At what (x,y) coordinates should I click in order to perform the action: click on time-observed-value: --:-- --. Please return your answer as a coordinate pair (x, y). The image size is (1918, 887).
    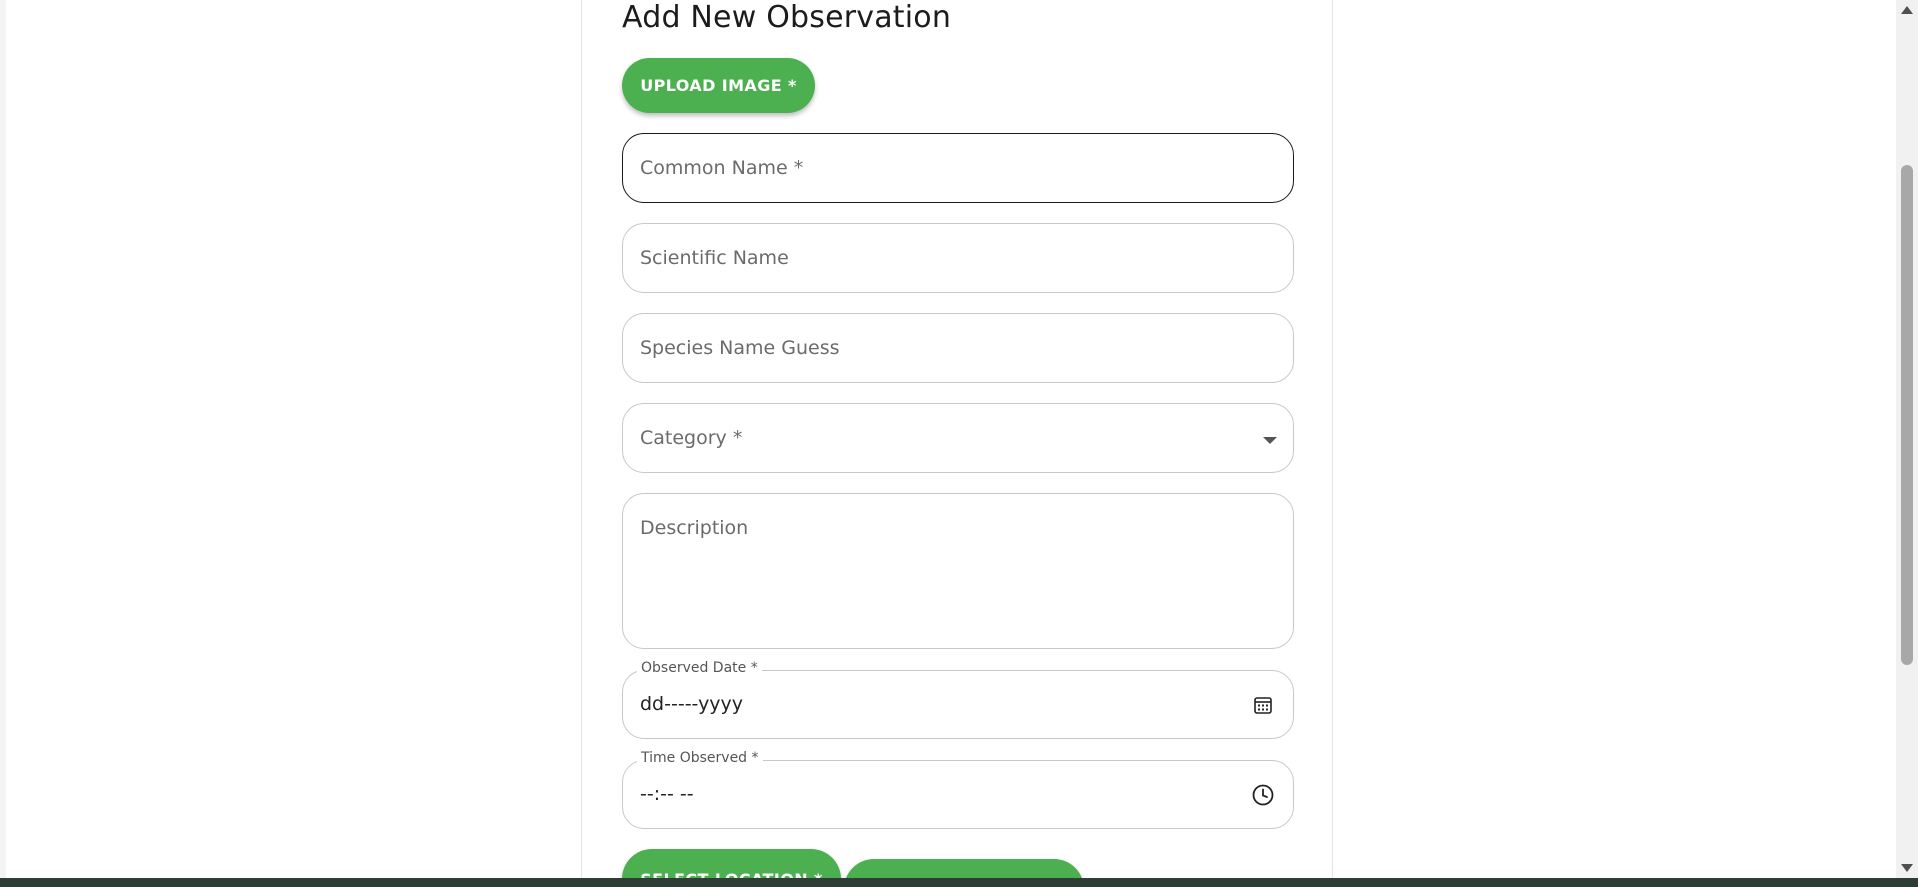
    Looking at the image, I should click on (667, 794).